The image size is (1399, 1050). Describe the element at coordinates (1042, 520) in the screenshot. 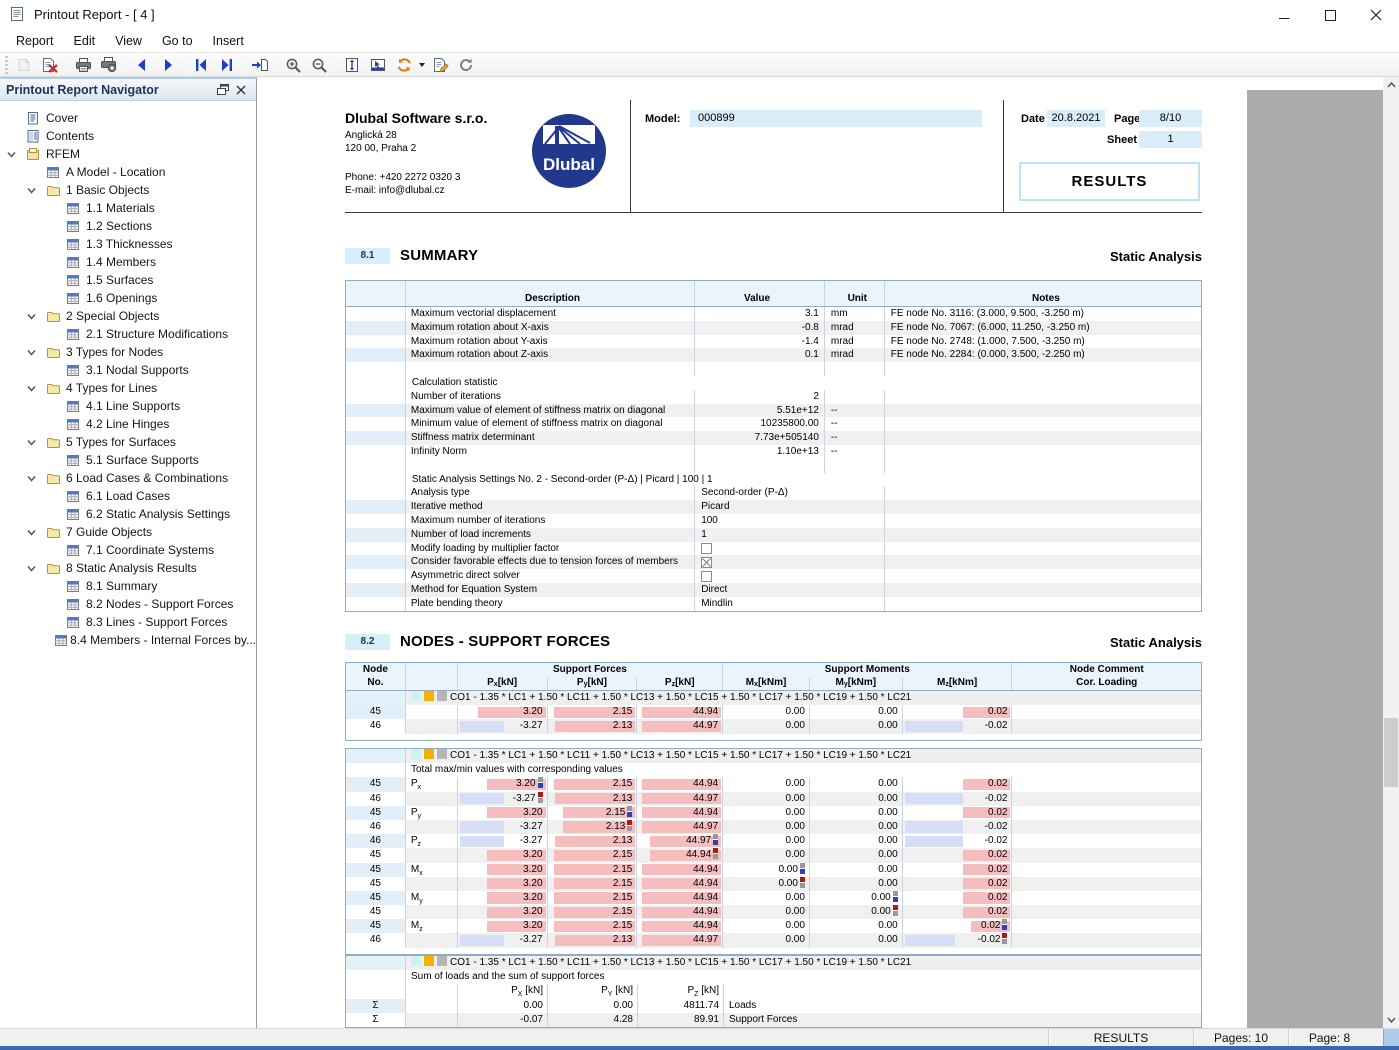

I see `notes-cell` at that location.